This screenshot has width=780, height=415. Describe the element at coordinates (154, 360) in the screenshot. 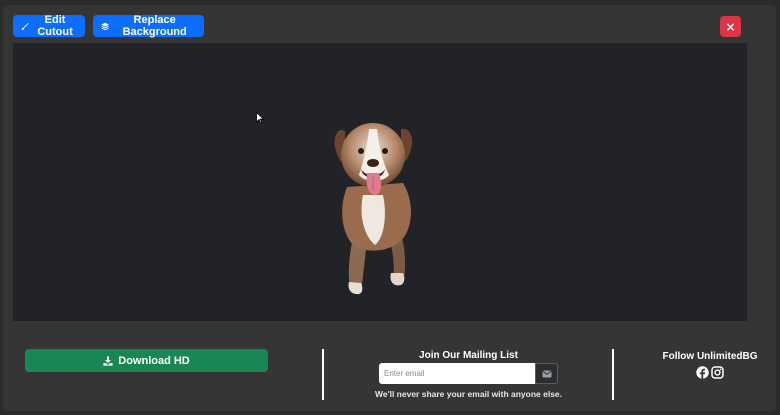

I see `download-hd-label: Download HD` at that location.